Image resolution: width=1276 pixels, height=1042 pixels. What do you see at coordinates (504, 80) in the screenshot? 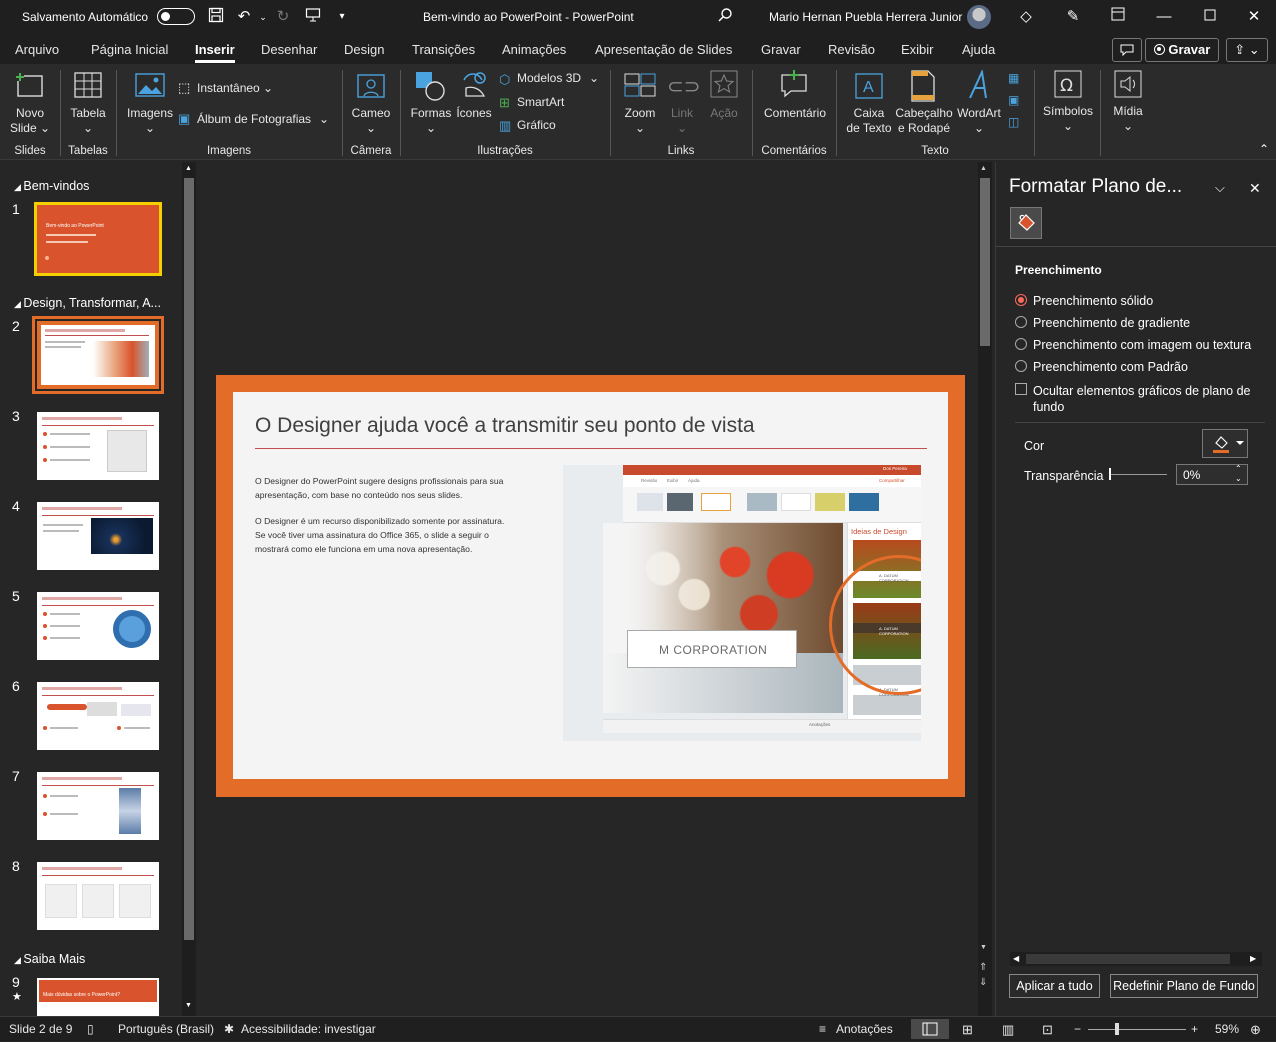
I see `models3d-icon: ⬡` at bounding box center [504, 80].